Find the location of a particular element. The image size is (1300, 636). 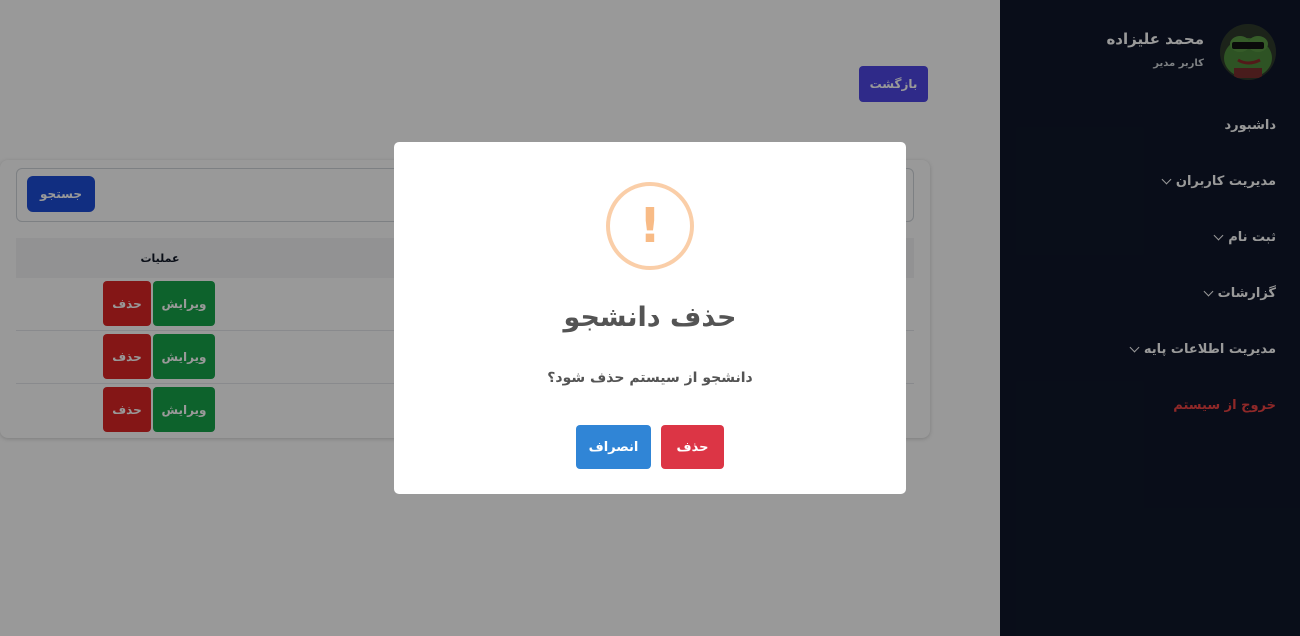

dialog-title: حذف دانشجو is located at coordinates (650, 317).